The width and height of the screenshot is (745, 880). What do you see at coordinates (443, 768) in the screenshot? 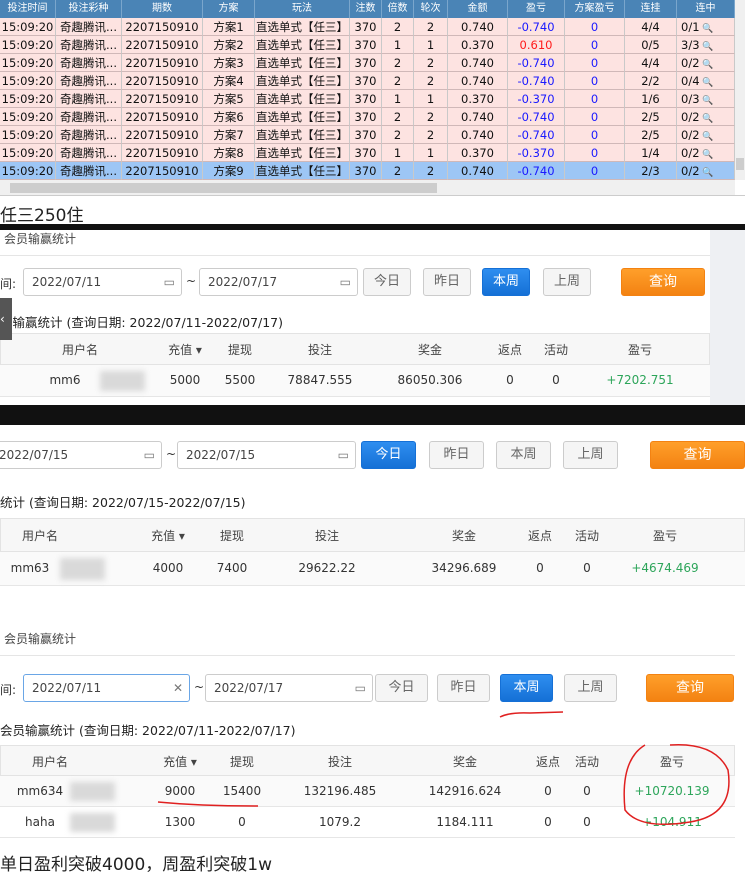
I see `annotation-layer` at bounding box center [443, 768].